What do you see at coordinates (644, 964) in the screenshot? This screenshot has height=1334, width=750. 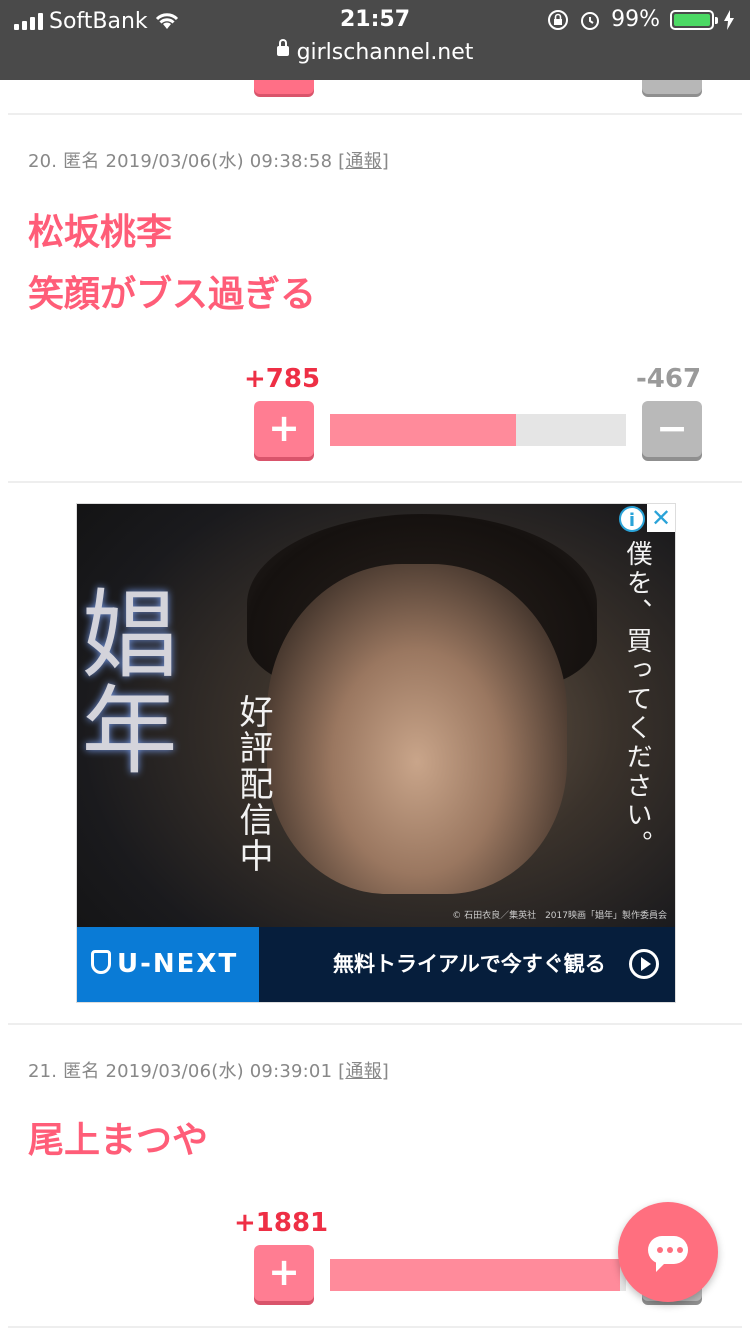 I see `play-icon` at bounding box center [644, 964].